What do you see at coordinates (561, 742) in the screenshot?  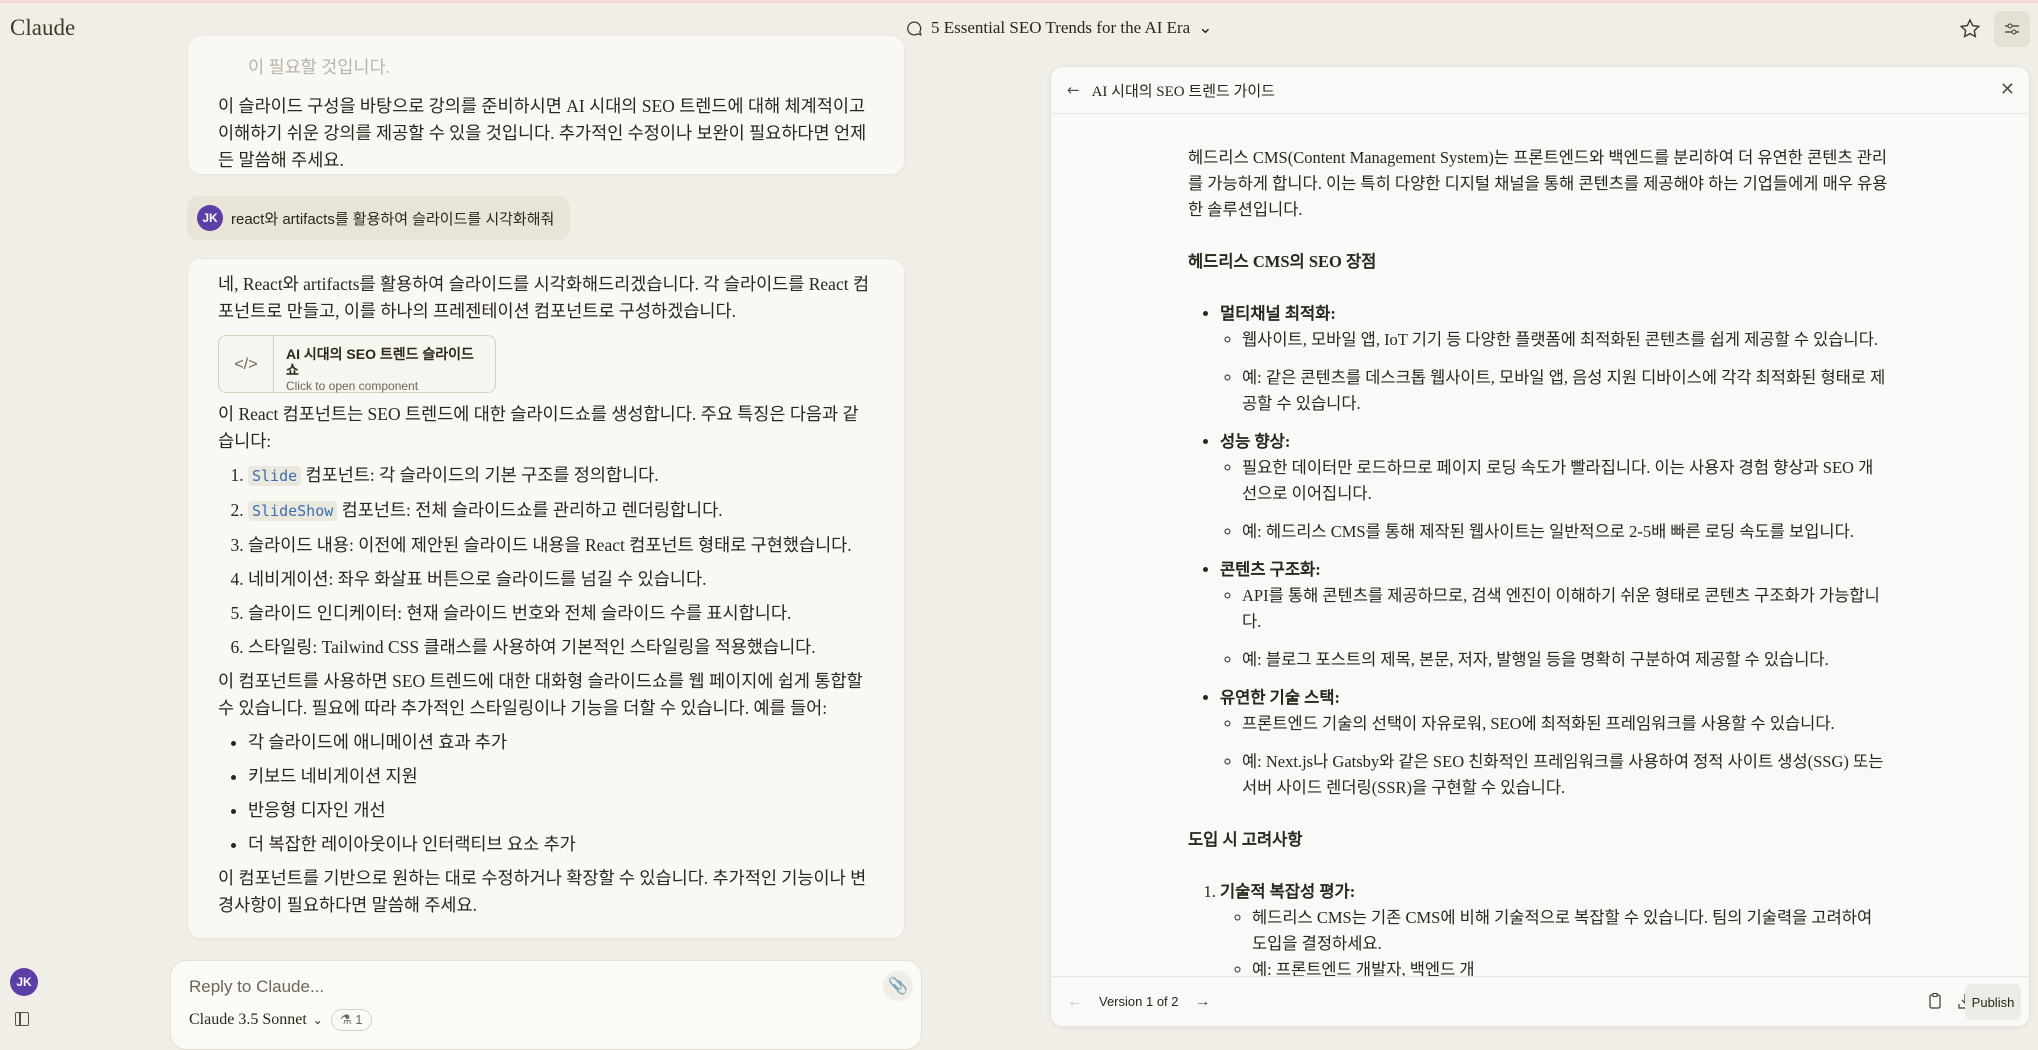 I see `example-item: 각 슬라이드에 애니메이션 효과 추가` at bounding box center [561, 742].